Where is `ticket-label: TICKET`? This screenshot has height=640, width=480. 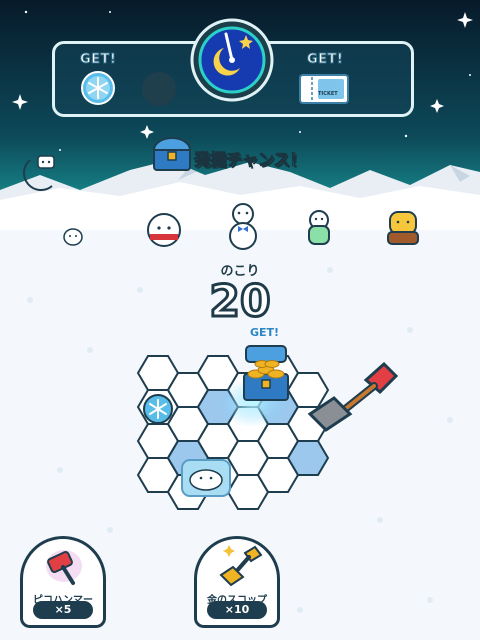
ticket-label: TICKET is located at coordinates (328, 94).